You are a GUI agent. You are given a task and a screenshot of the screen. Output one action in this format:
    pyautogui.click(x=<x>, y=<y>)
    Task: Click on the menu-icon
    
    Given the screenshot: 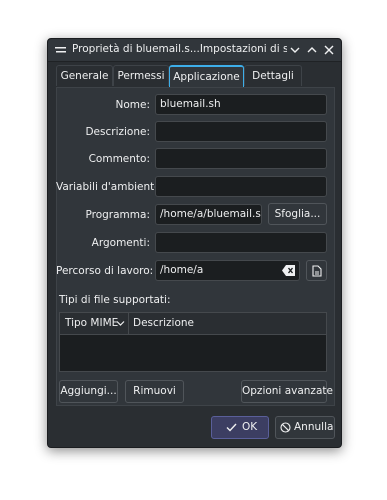 What is the action you would take?
    pyautogui.click(x=61, y=50)
    